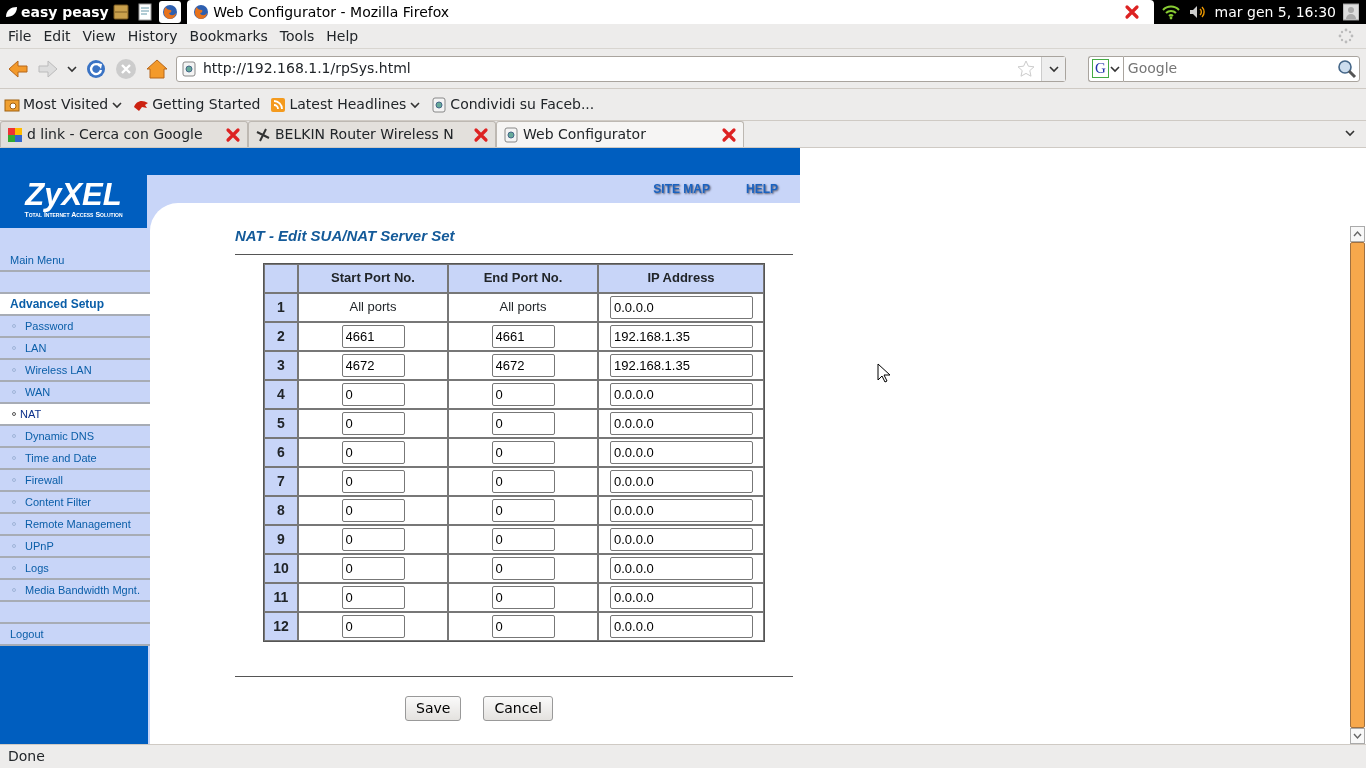 This screenshot has width=1366, height=768. What do you see at coordinates (170, 12) in the screenshot?
I see `browser-launcher-icon` at bounding box center [170, 12].